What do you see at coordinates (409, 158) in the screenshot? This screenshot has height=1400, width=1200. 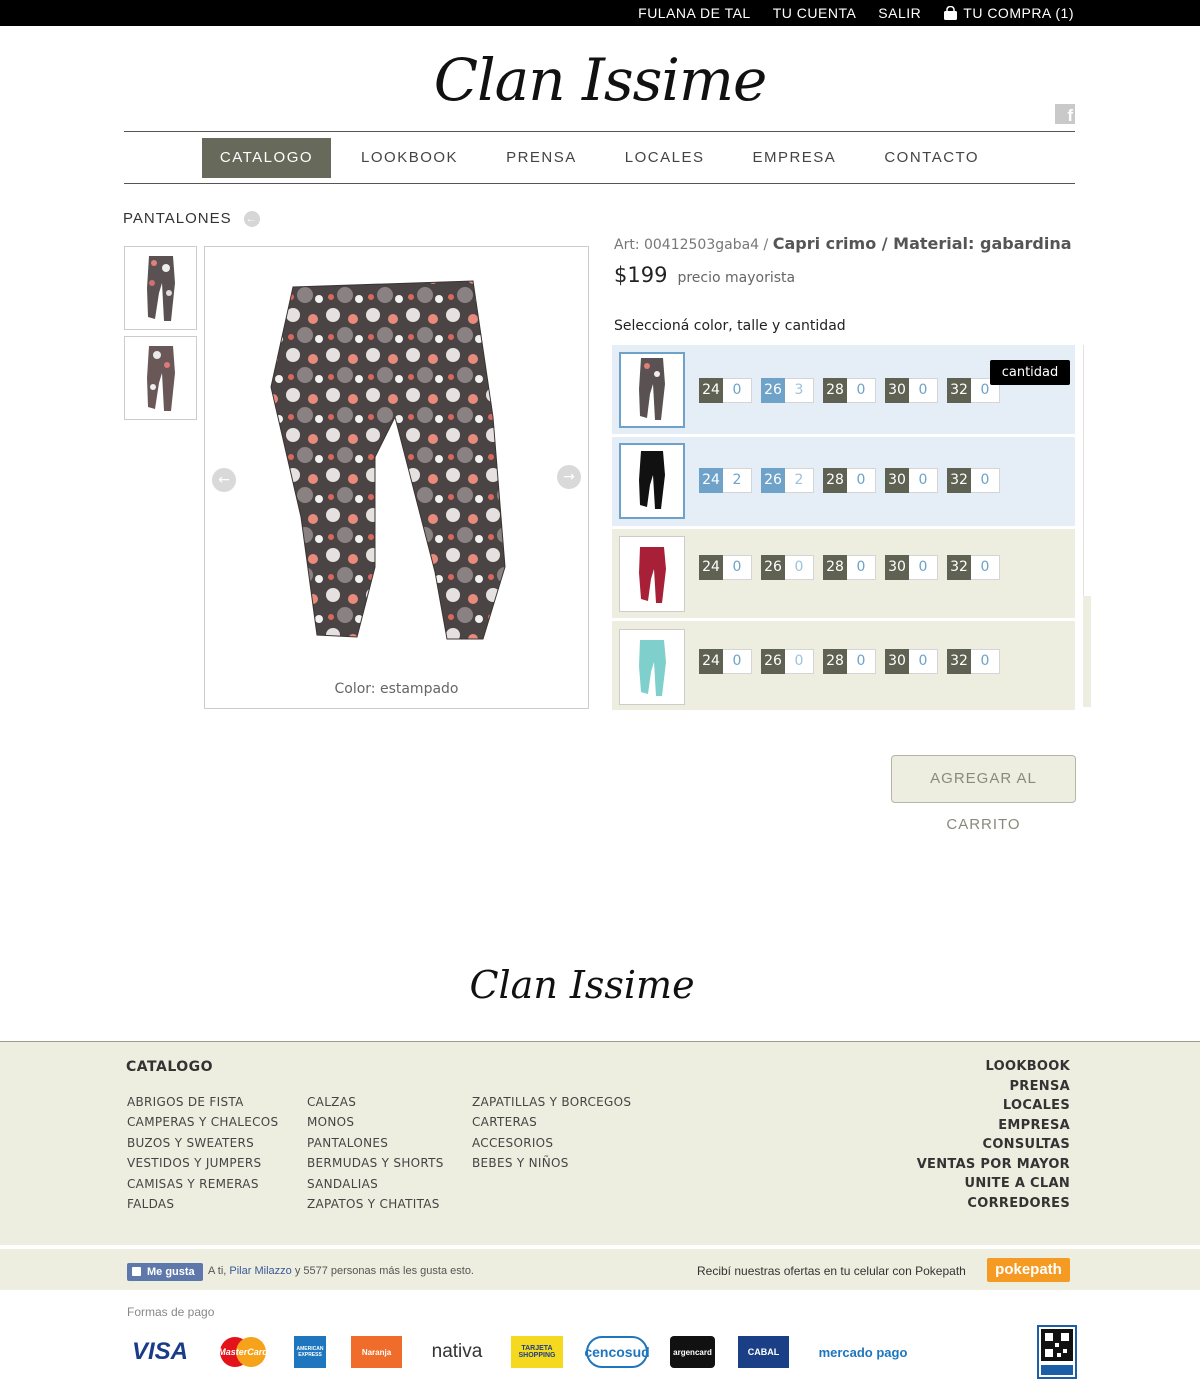 I see `nav-lookbook: LOOKBOOK` at bounding box center [409, 158].